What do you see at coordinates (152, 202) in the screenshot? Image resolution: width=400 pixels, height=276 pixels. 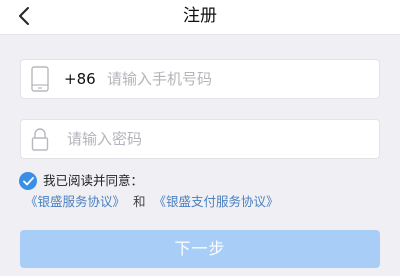 I see `agreement-links: 《银盛服务协议》 和 《银盛支付服务协议》` at bounding box center [152, 202].